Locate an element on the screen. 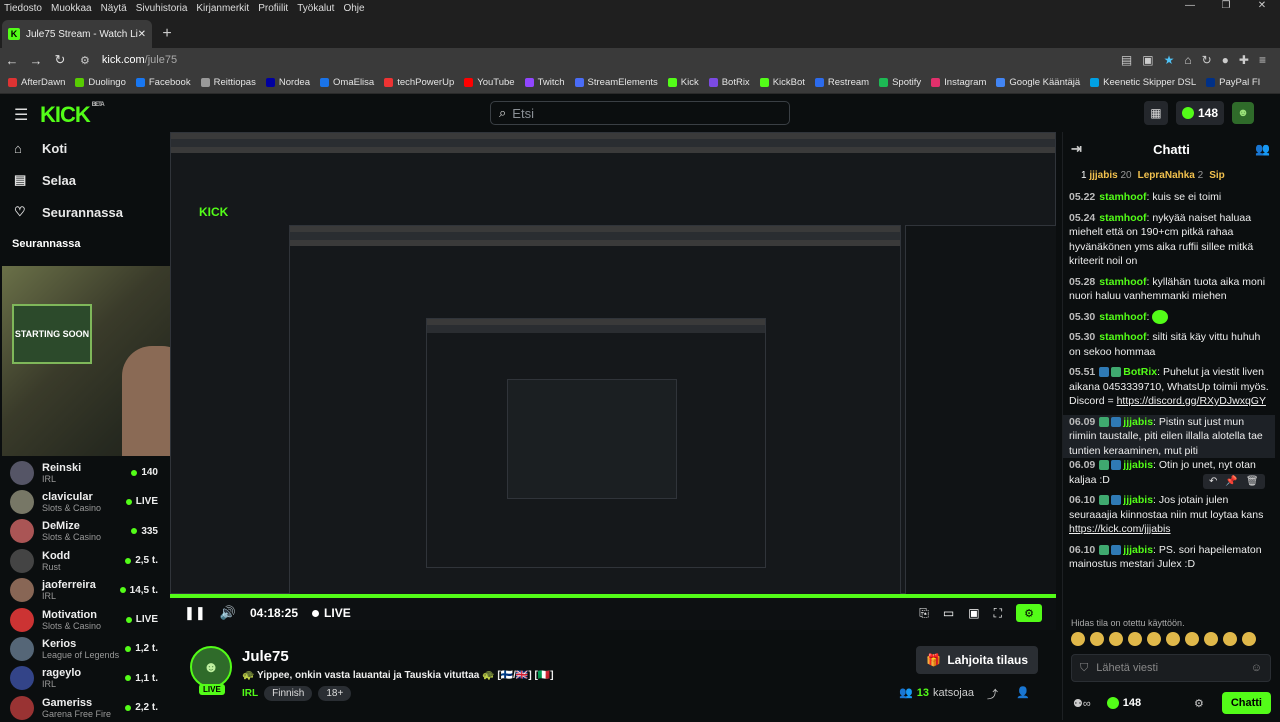  send-chat-button: Chatti is located at coordinates (1246, 703).